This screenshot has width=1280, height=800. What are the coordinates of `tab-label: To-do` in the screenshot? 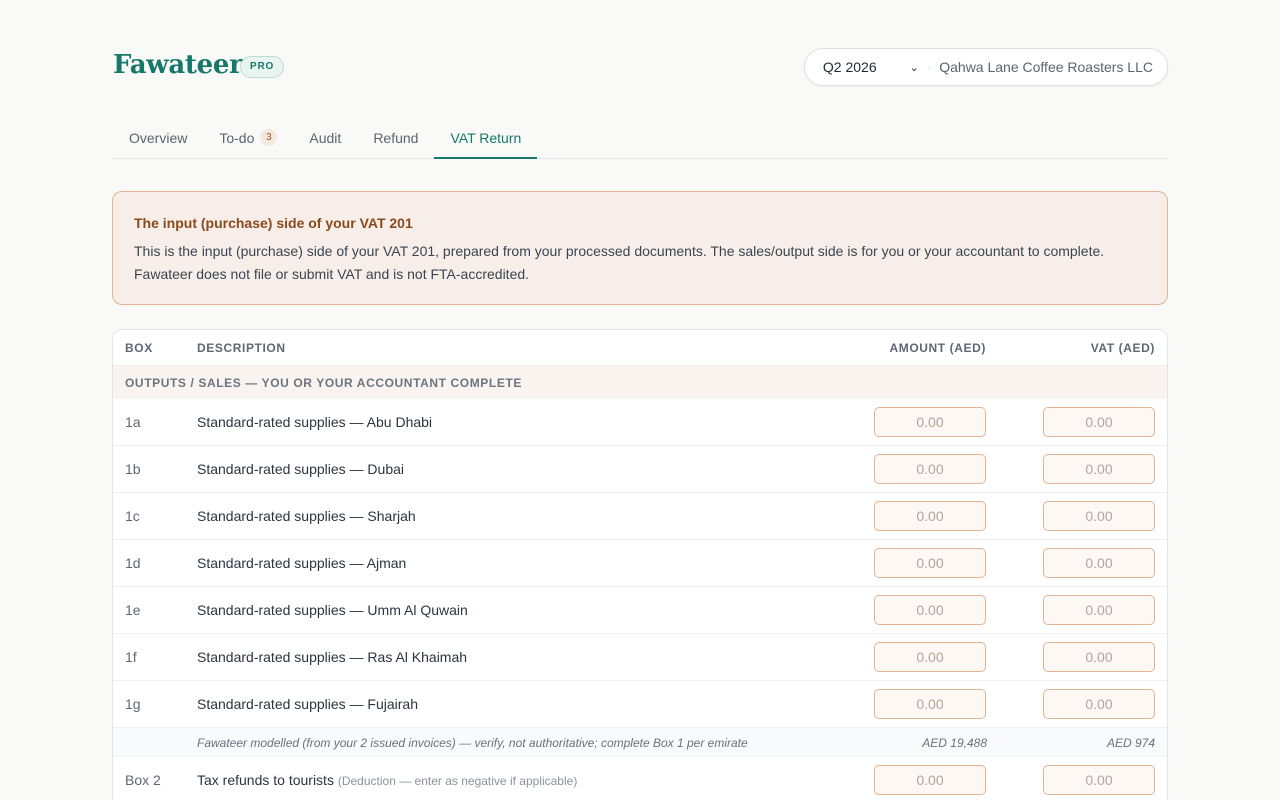 It's located at (237, 137).